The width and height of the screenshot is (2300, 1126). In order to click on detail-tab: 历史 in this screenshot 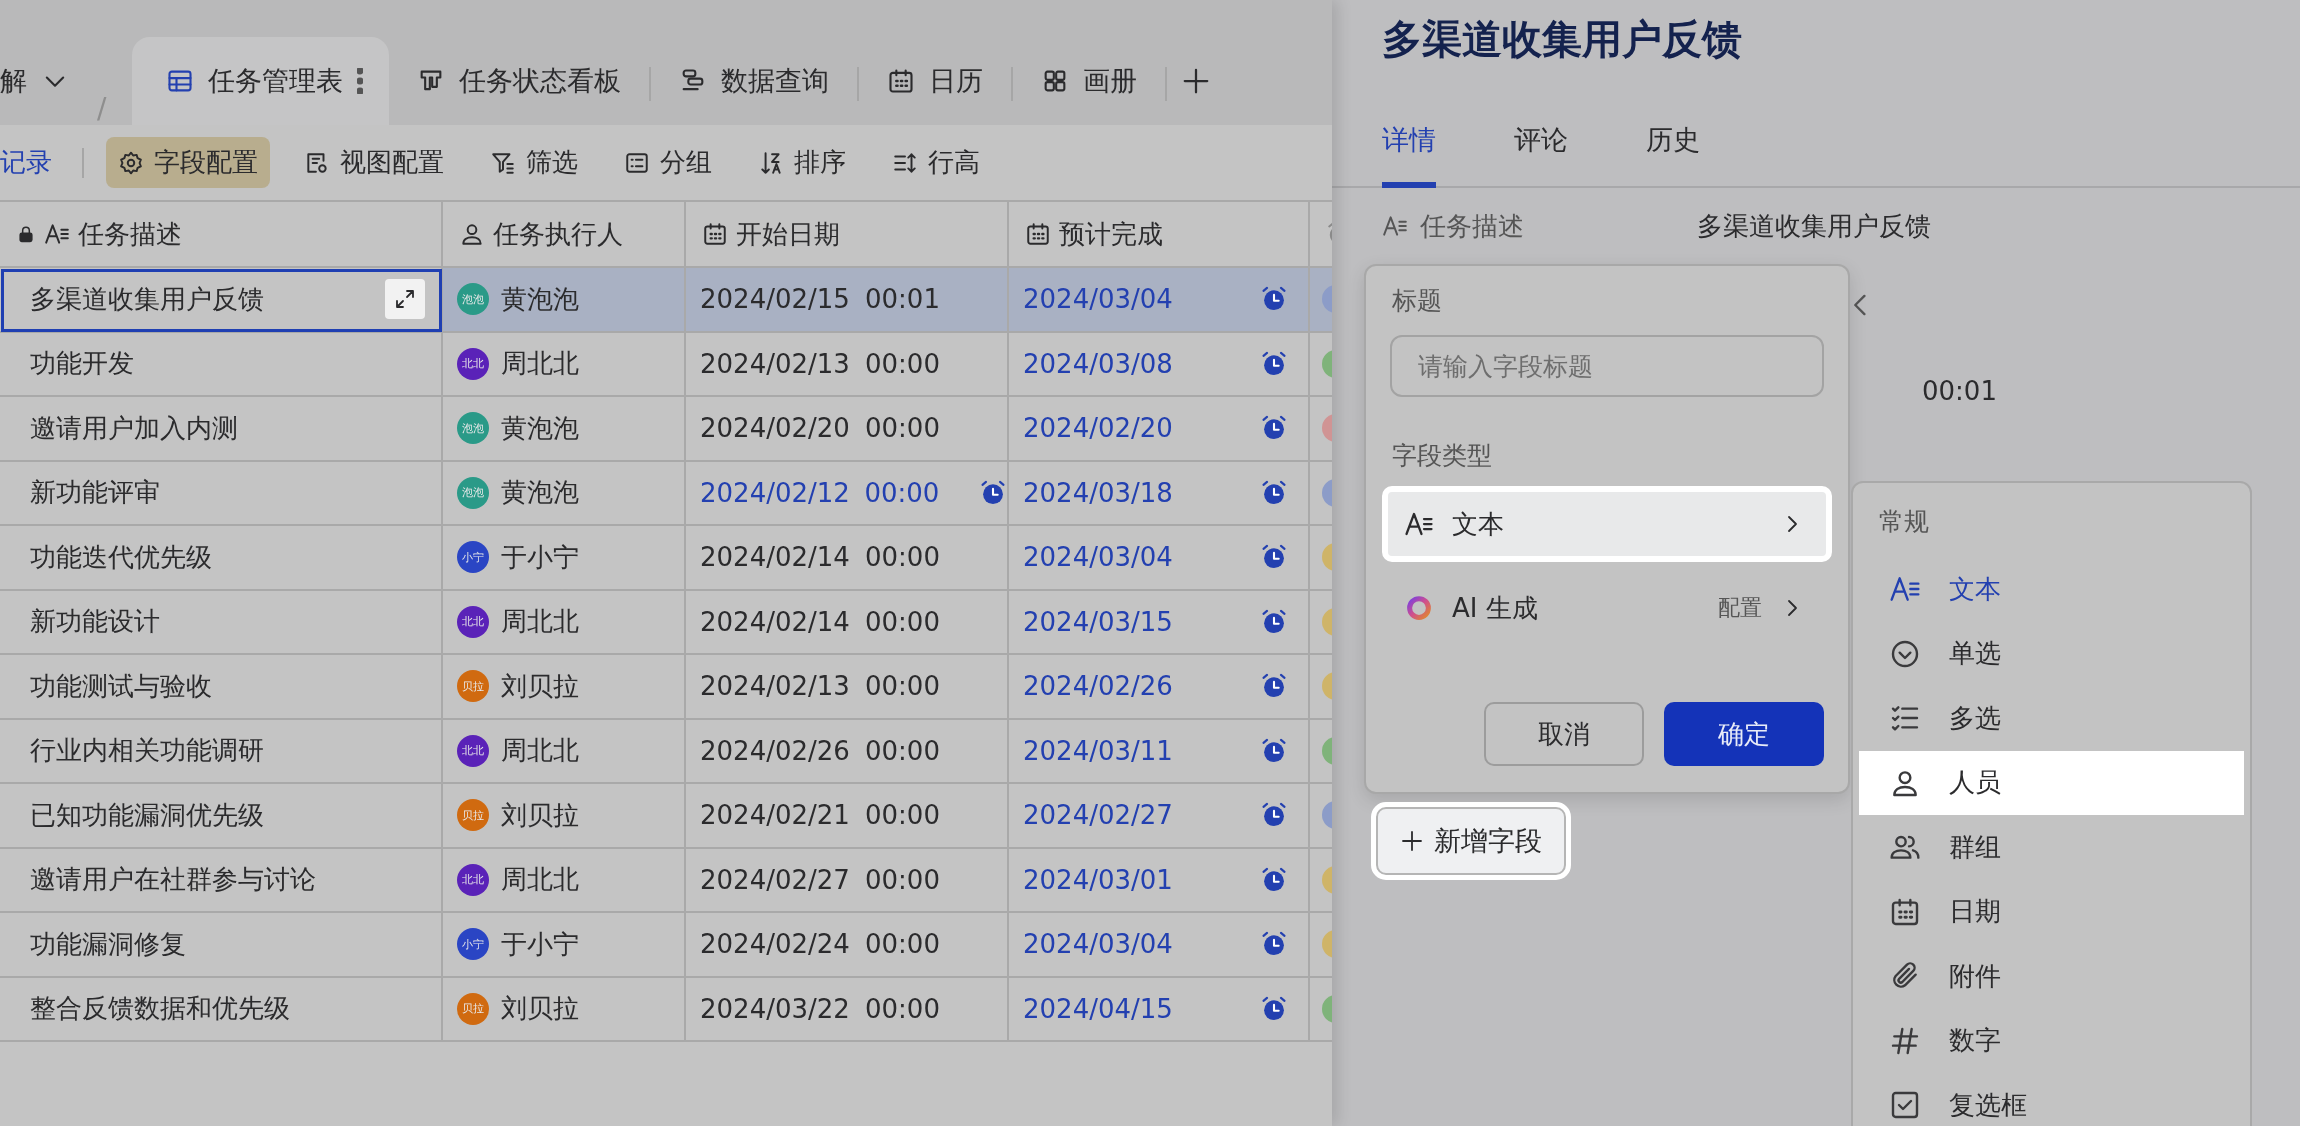, I will do `click(1673, 155)`.